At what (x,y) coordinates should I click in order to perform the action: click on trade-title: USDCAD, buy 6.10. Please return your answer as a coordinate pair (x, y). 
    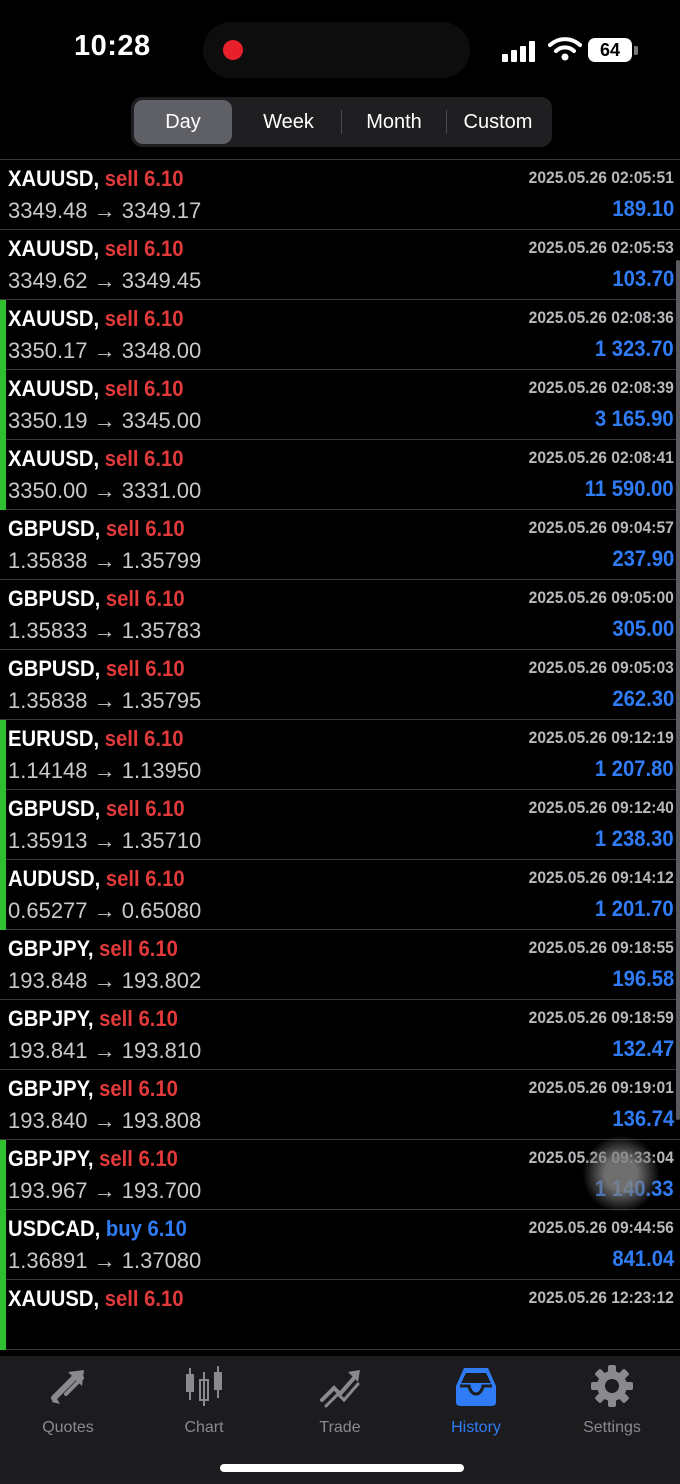
    Looking at the image, I should click on (97, 1229).